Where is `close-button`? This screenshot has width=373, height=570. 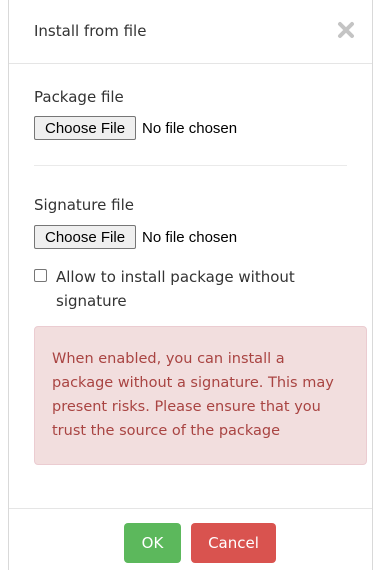
close-button is located at coordinates (346, 30).